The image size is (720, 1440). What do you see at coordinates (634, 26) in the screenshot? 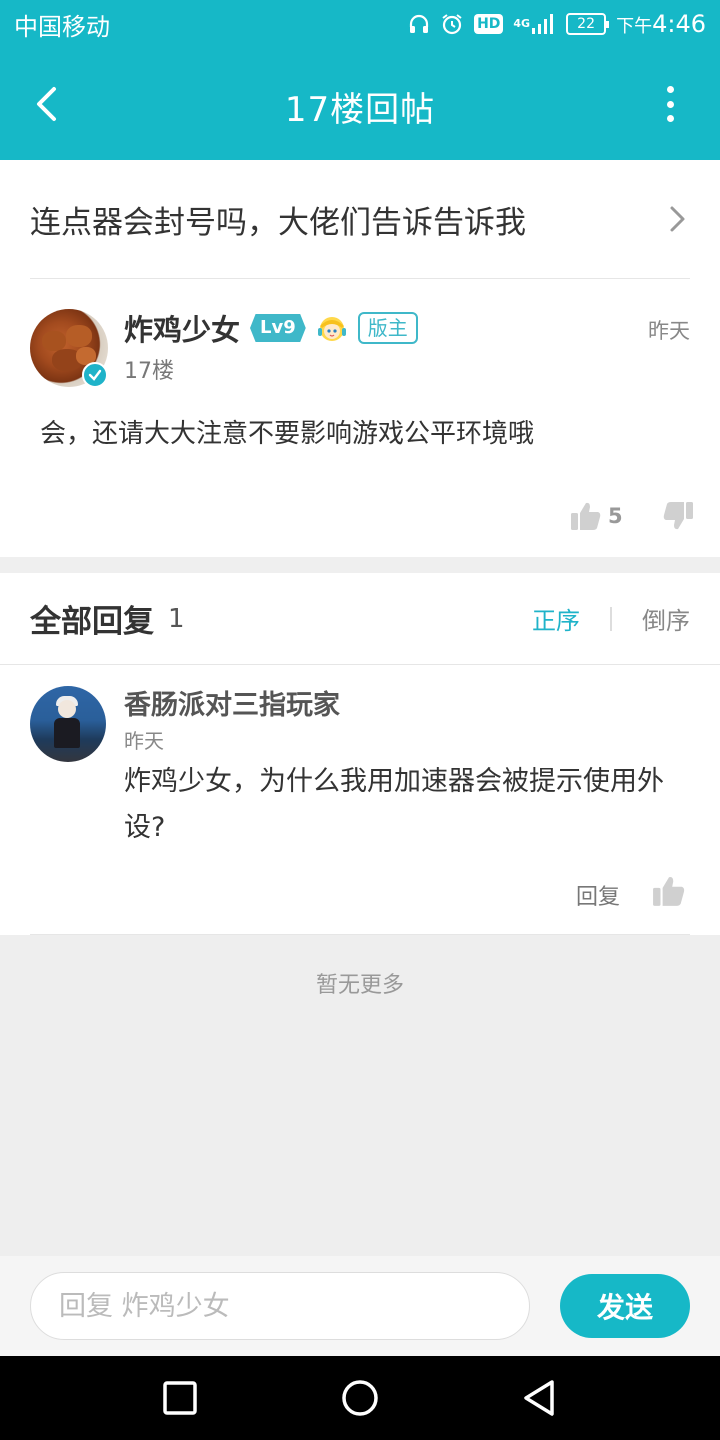
I see `clock-period: 下午` at bounding box center [634, 26].